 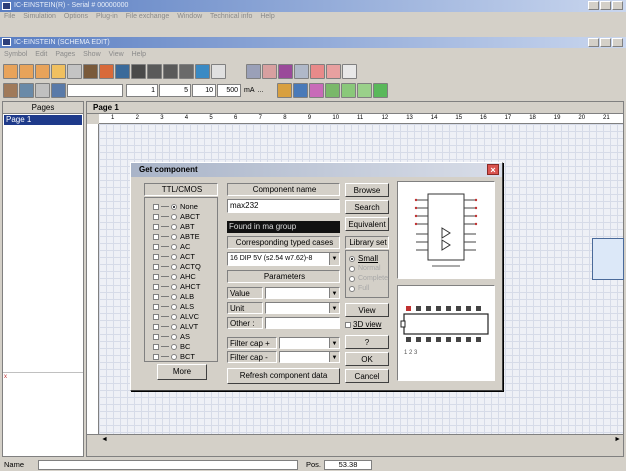 What do you see at coordinates (92, 54) in the screenshot?
I see `menu-show: Show` at bounding box center [92, 54].